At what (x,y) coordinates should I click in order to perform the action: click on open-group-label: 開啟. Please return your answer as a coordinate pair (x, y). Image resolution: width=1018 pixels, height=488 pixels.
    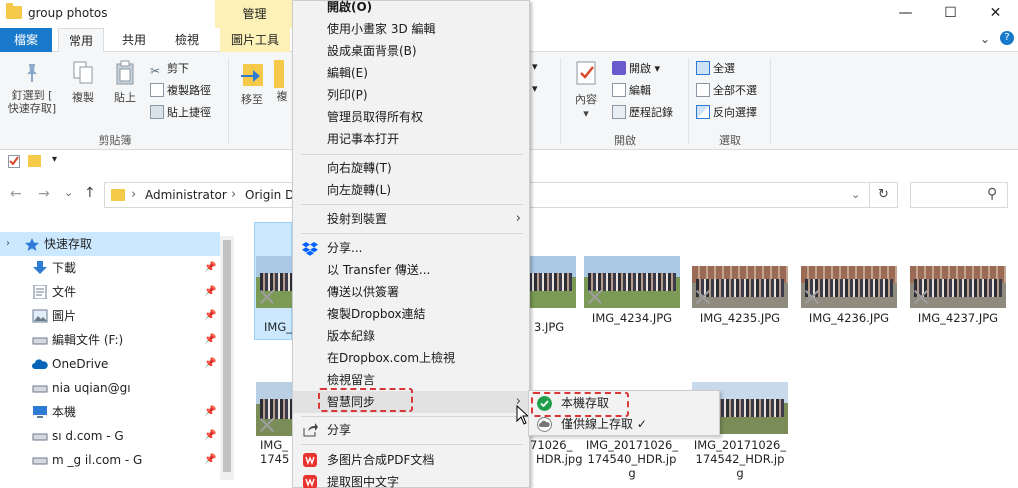
    Looking at the image, I should click on (625, 140).